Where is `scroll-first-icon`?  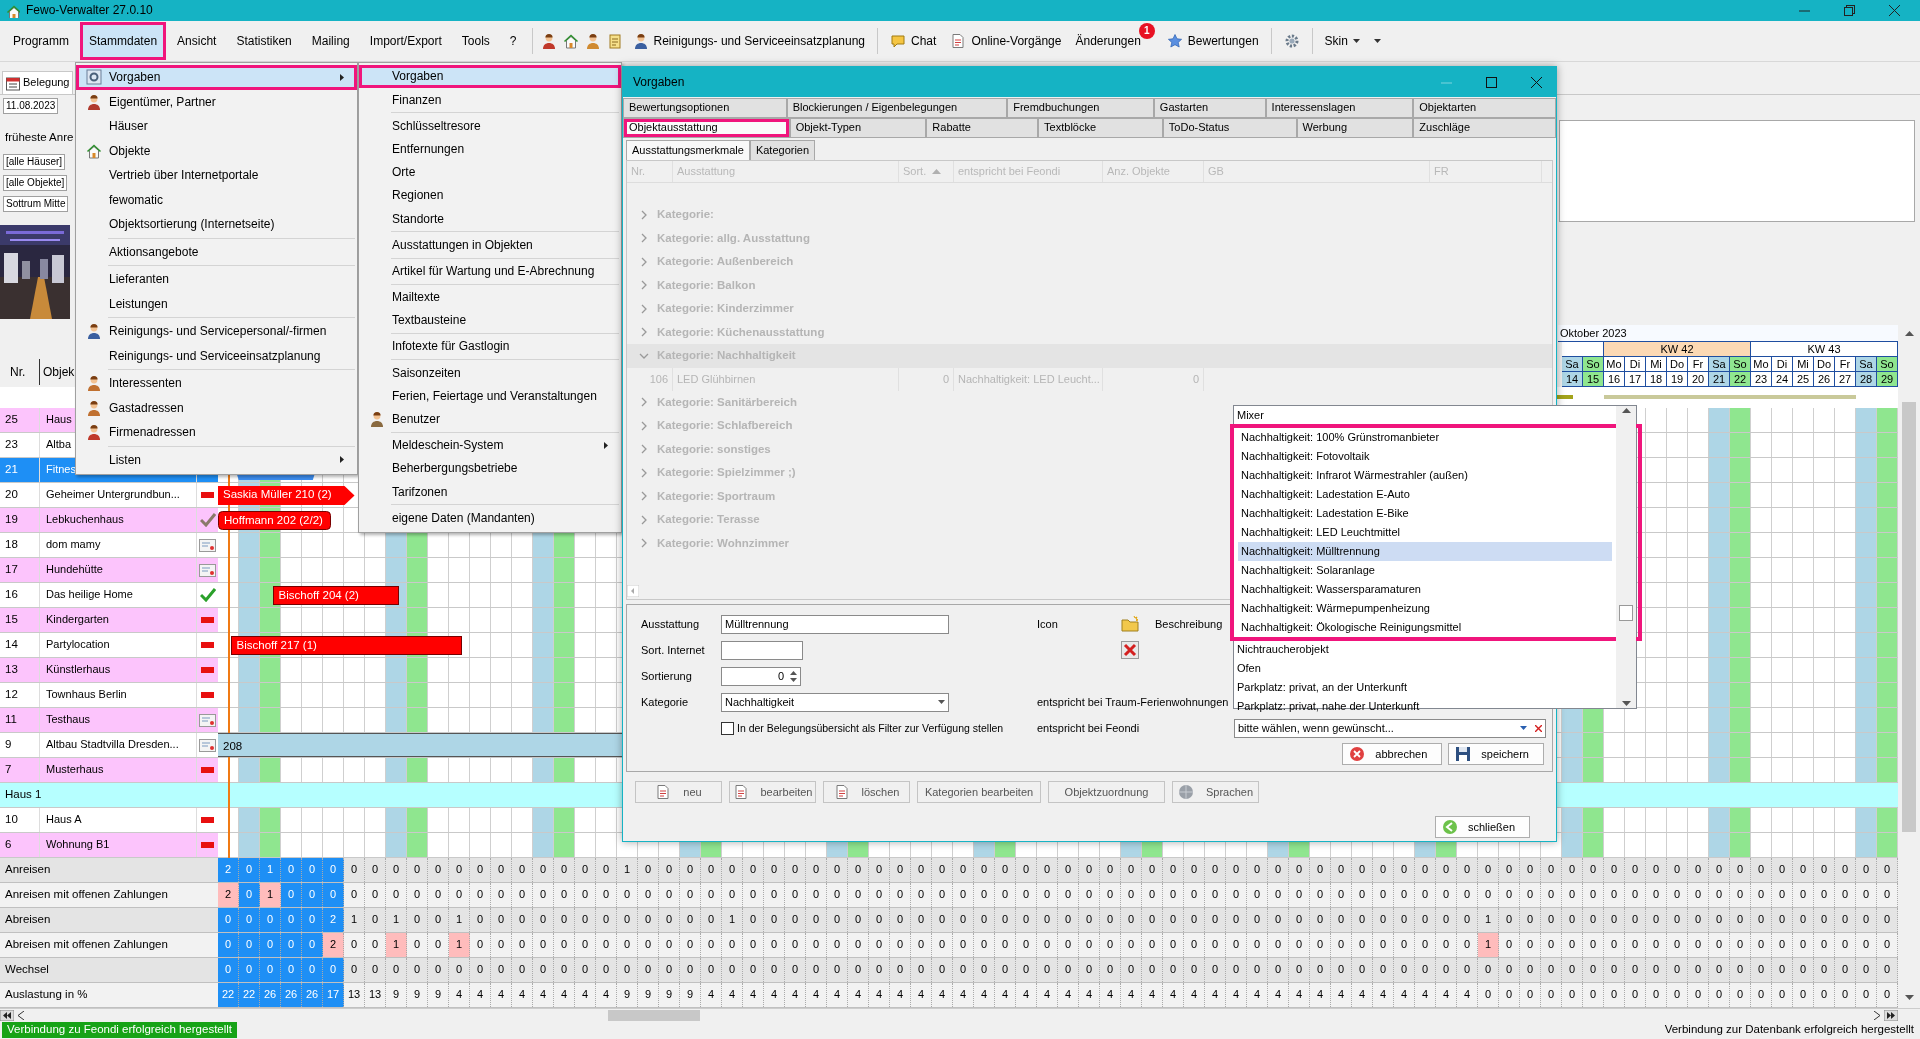 scroll-first-icon is located at coordinates (7, 1015).